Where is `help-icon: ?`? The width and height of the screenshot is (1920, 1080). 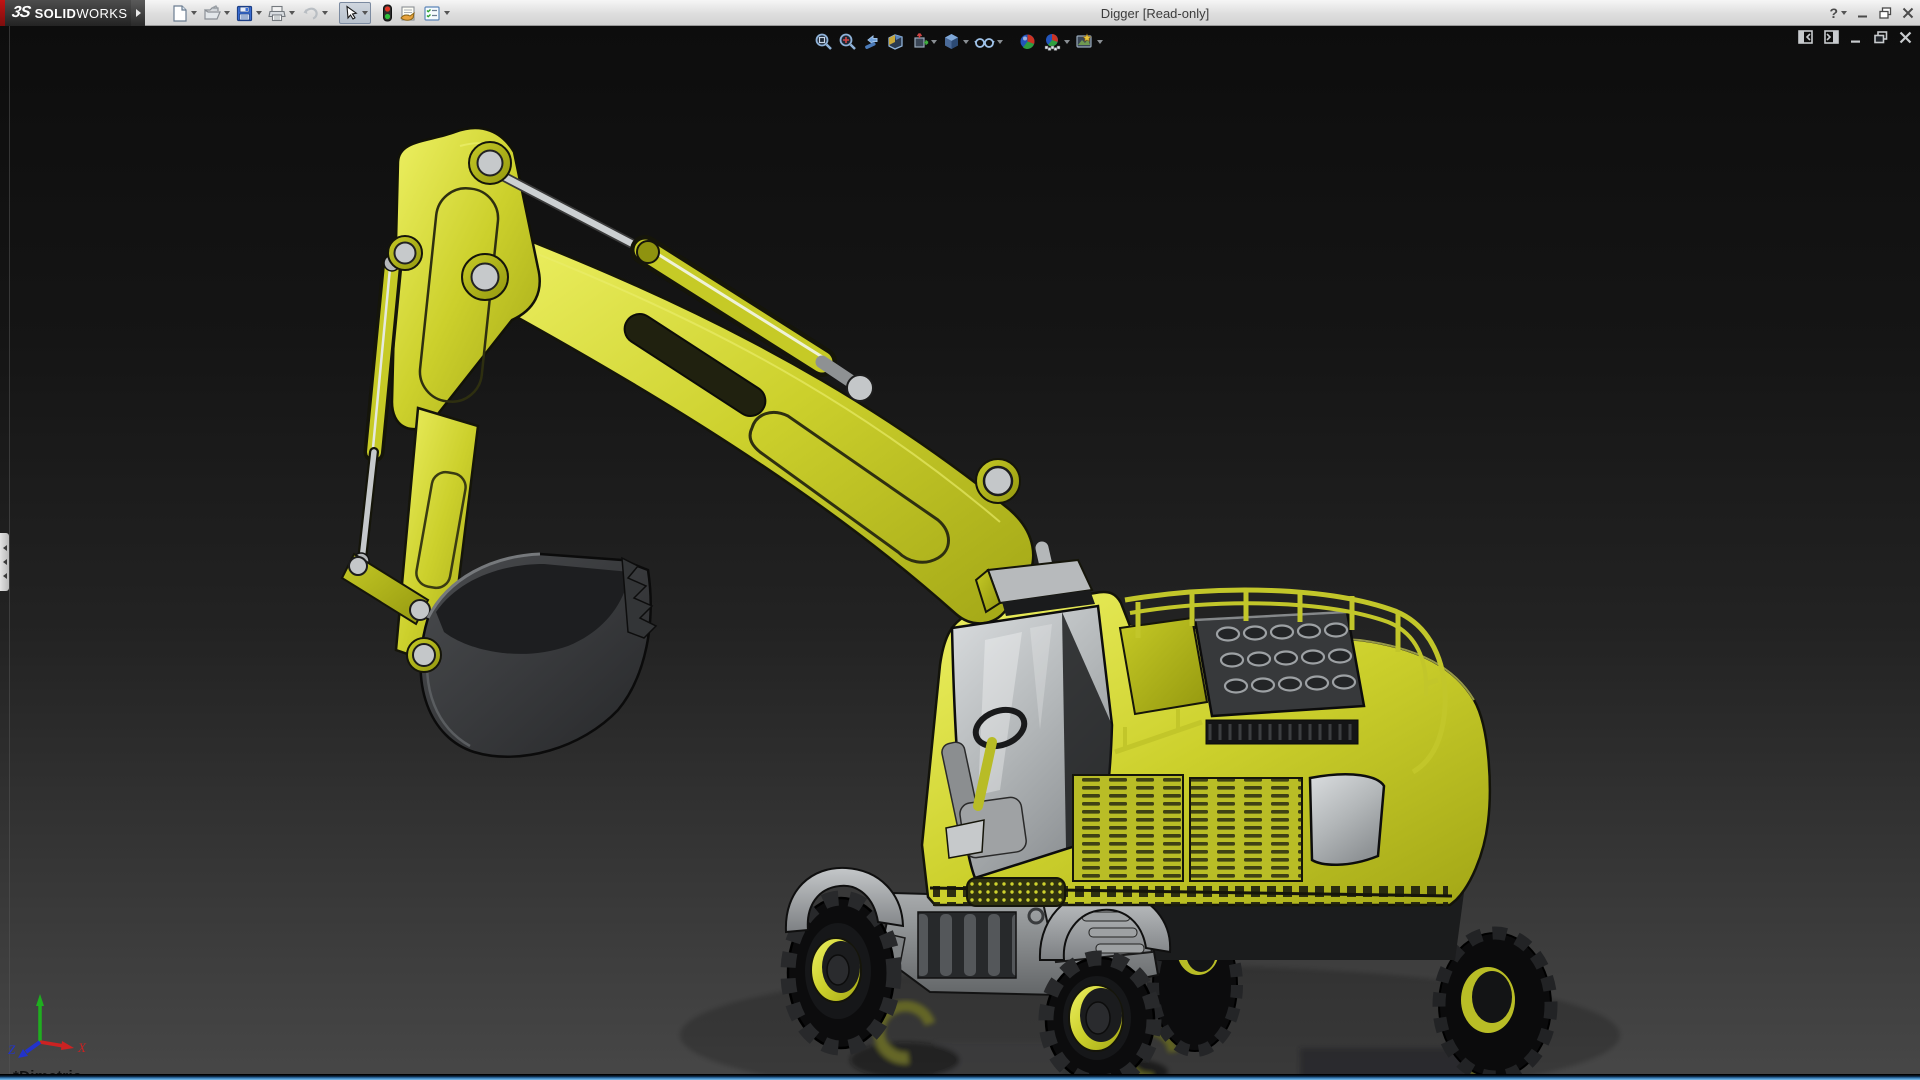
help-icon: ? is located at coordinates (1833, 13).